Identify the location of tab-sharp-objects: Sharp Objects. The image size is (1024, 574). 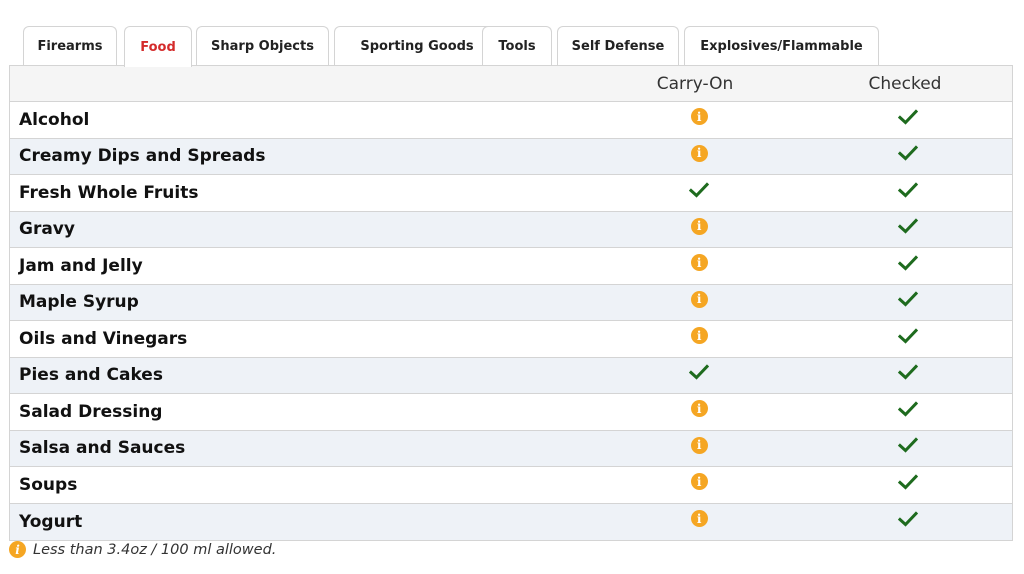
(262, 45).